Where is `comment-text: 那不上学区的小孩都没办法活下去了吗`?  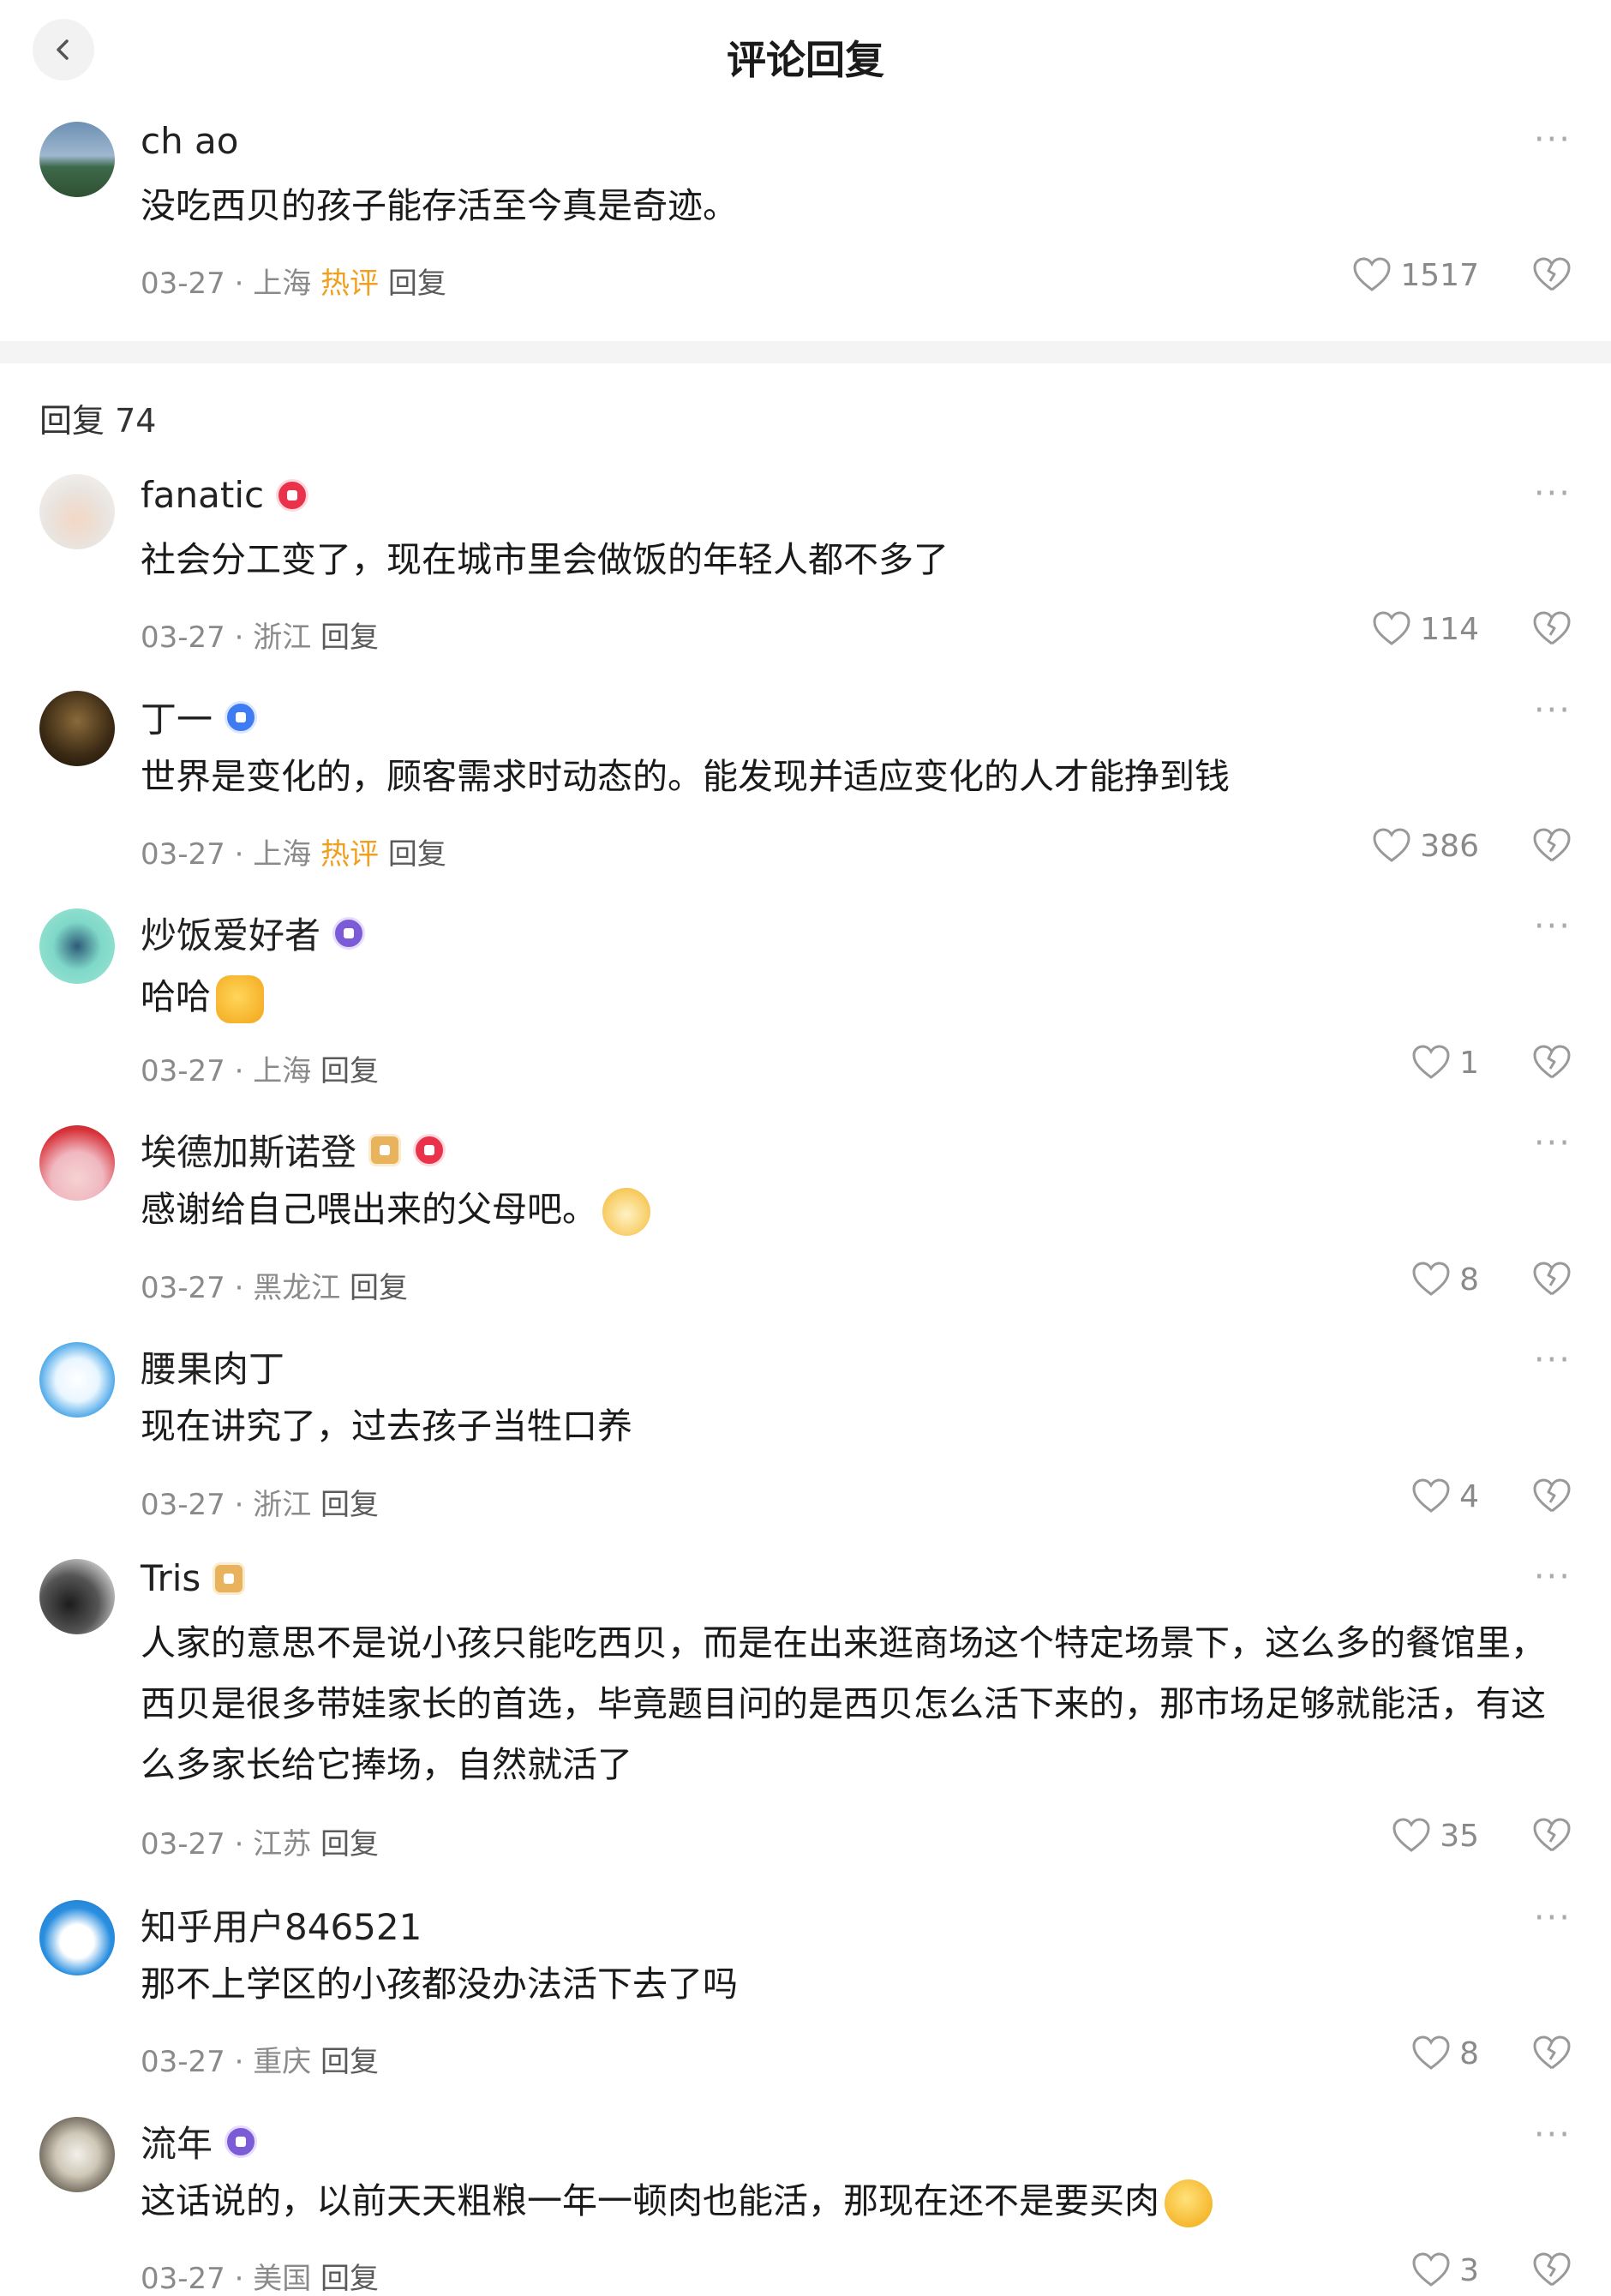 comment-text: 那不上学区的小孩都没办法活下去了吗 is located at coordinates (439, 1984).